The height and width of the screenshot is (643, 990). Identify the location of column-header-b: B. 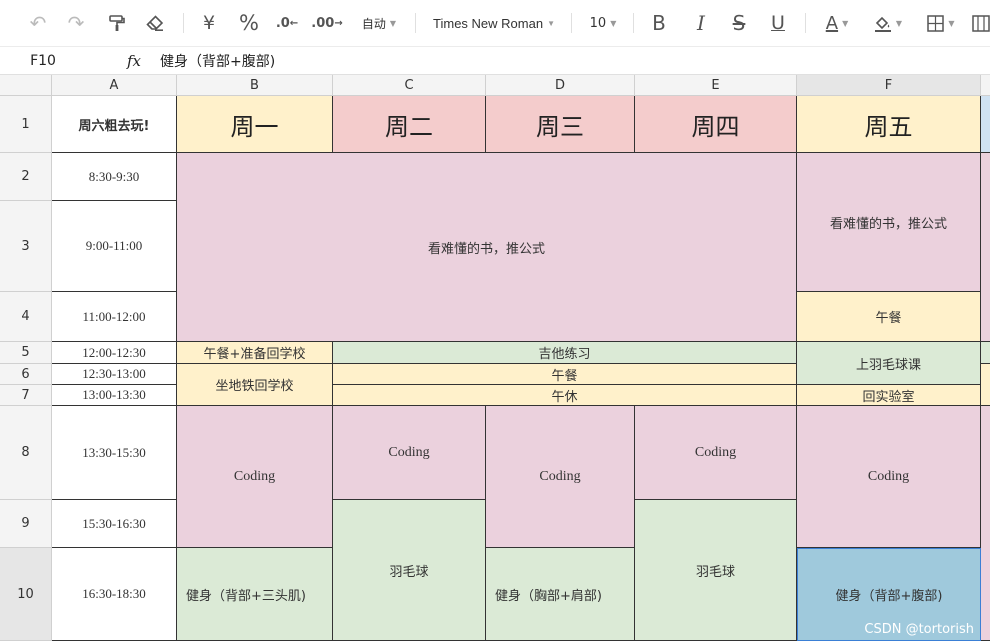
(255, 85).